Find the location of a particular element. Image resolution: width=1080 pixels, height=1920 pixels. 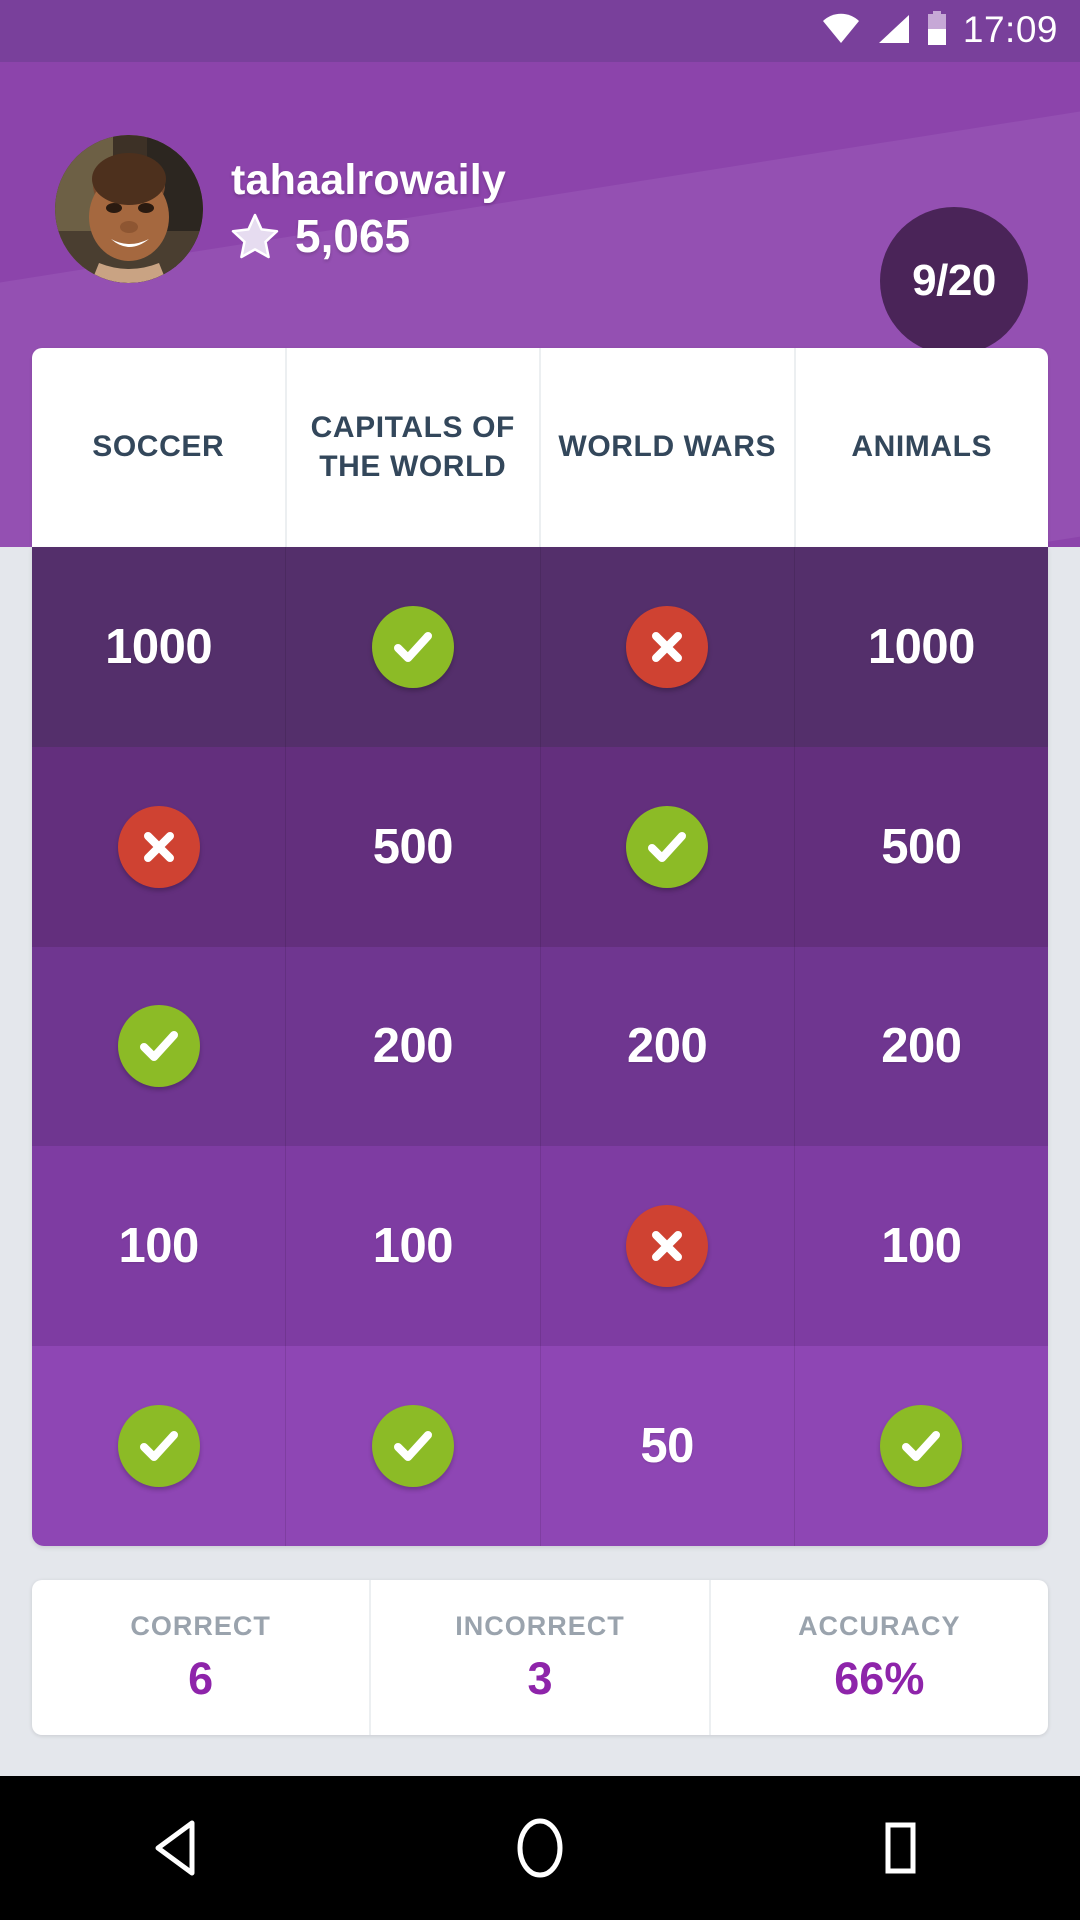

grid-row: 50 is located at coordinates (540, 1446).